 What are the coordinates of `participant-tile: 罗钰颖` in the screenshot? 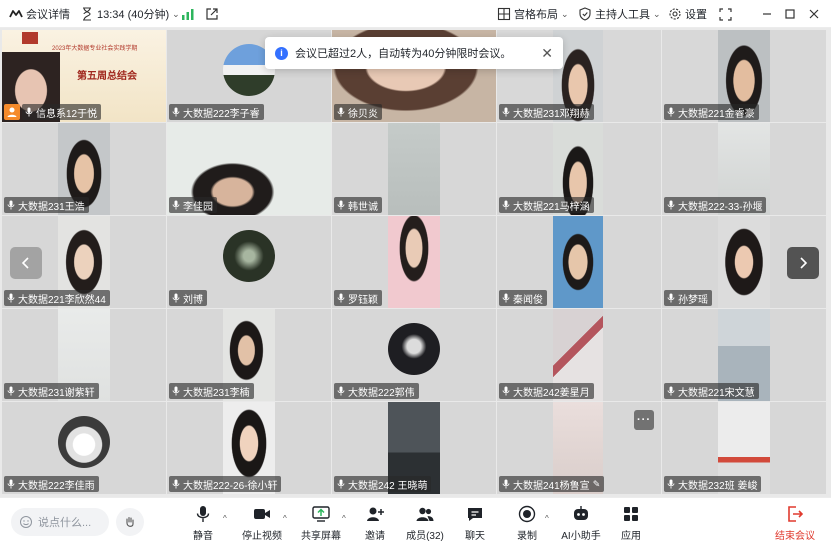 It's located at (414, 262).